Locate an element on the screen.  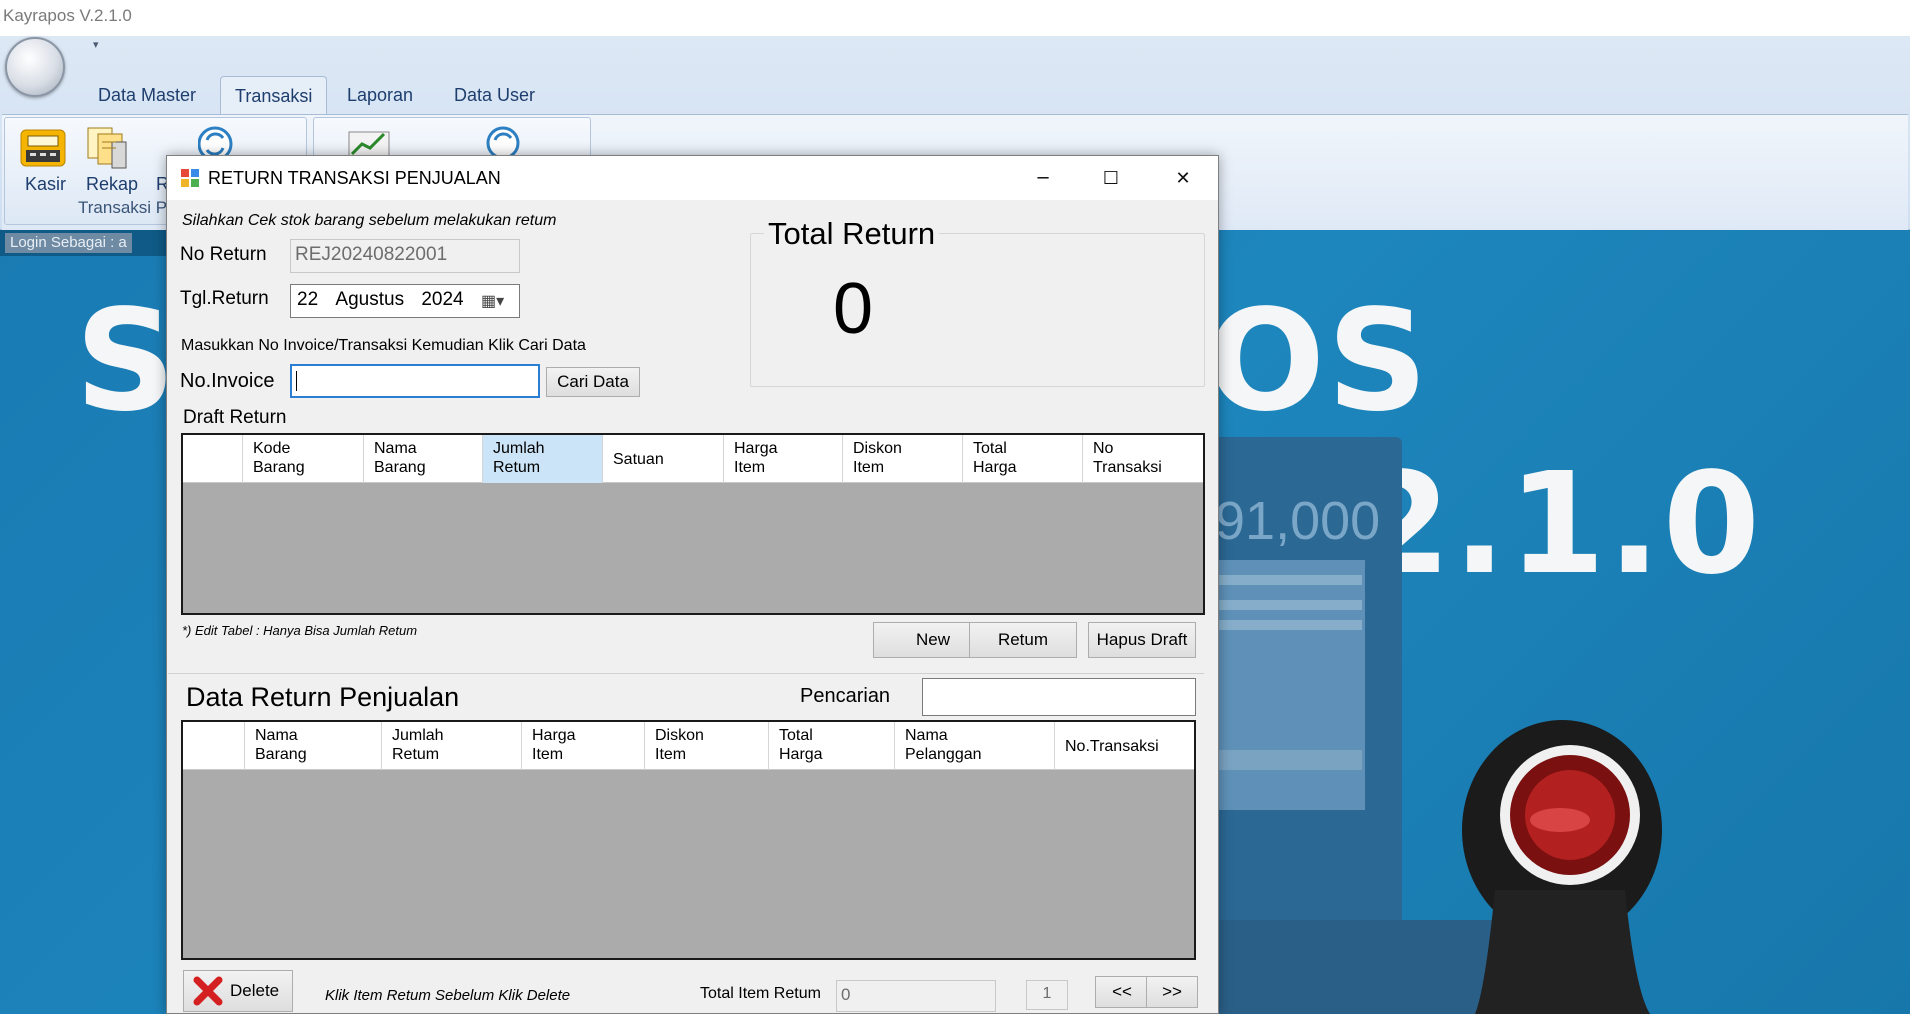
return-button: Retum is located at coordinates (1023, 640).